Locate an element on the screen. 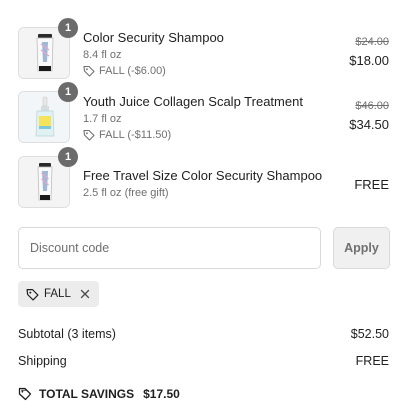  product-variant: 8.4 fl oz is located at coordinates (102, 55).